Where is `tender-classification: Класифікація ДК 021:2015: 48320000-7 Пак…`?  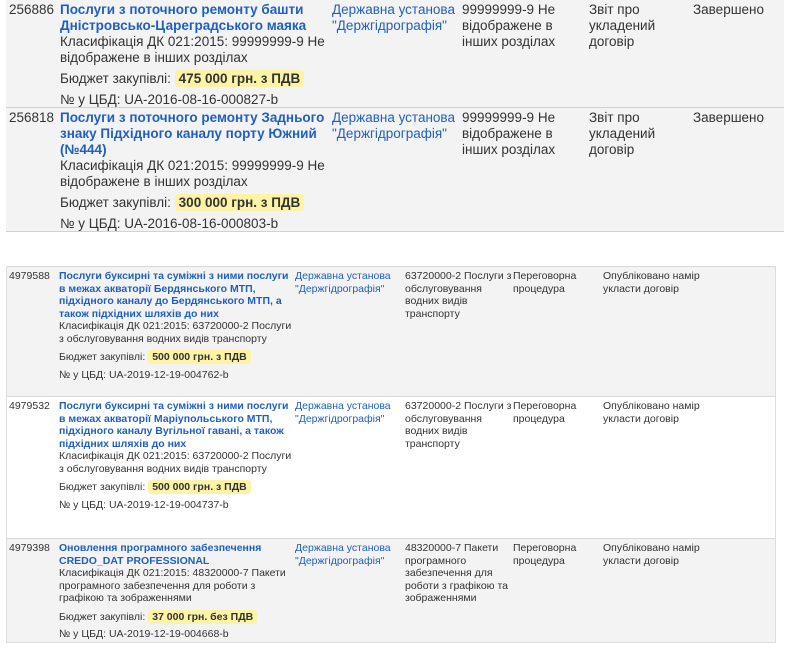 tender-classification: Класифікація ДК 021:2015: 48320000-7 Пак… is located at coordinates (172, 585).